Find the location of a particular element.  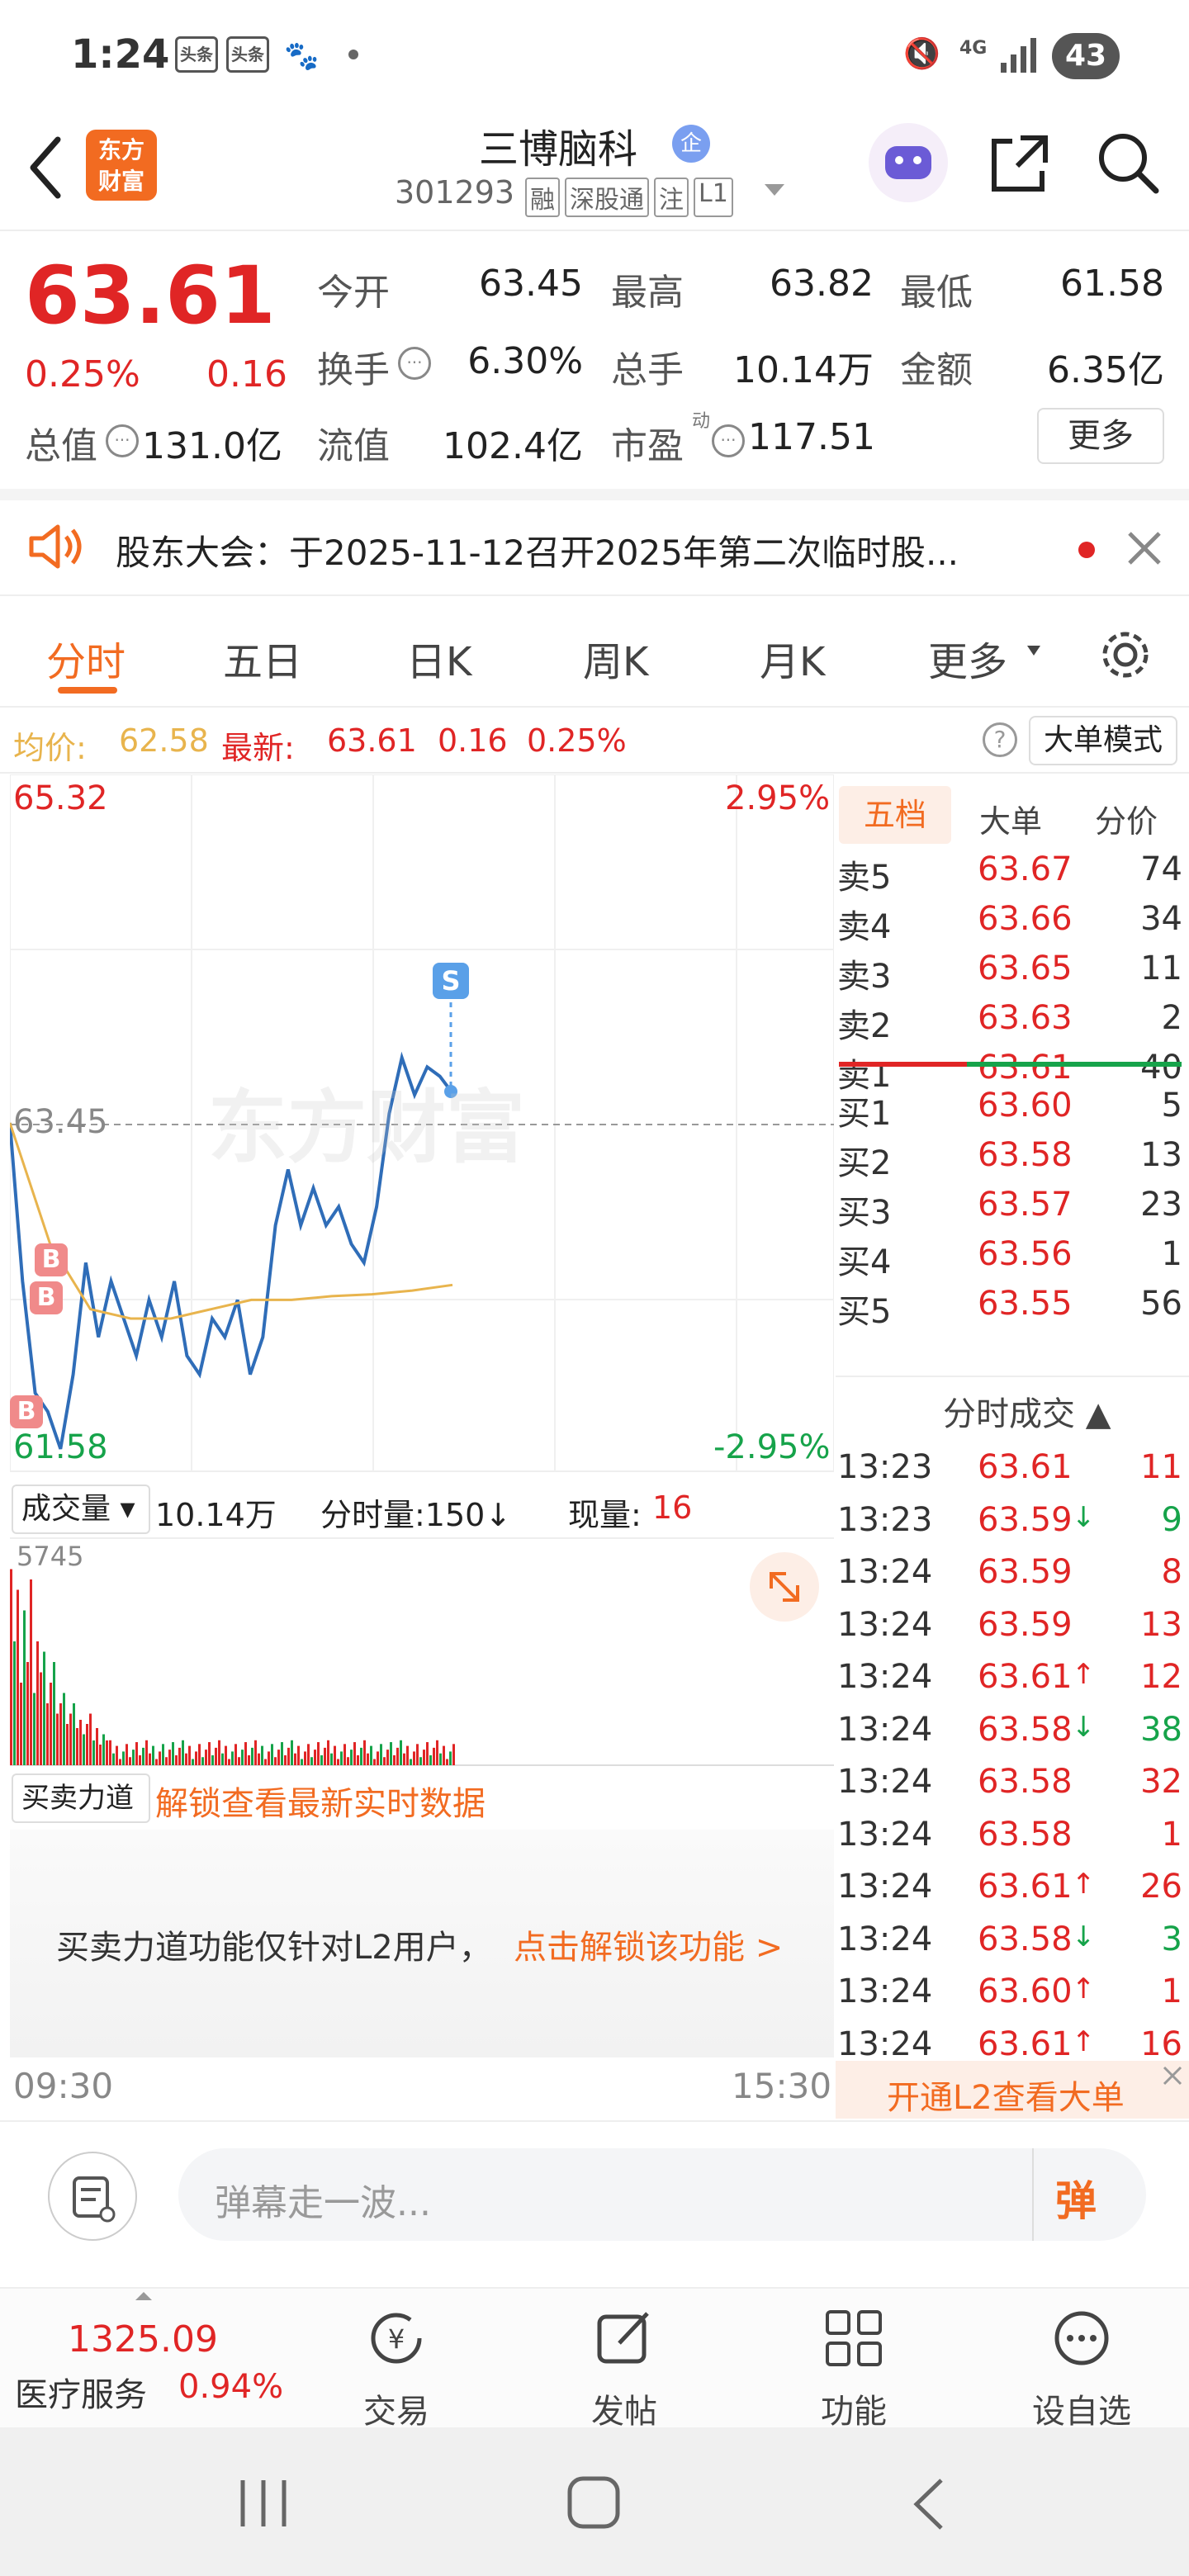

search-icon is located at coordinates (1128, 163).